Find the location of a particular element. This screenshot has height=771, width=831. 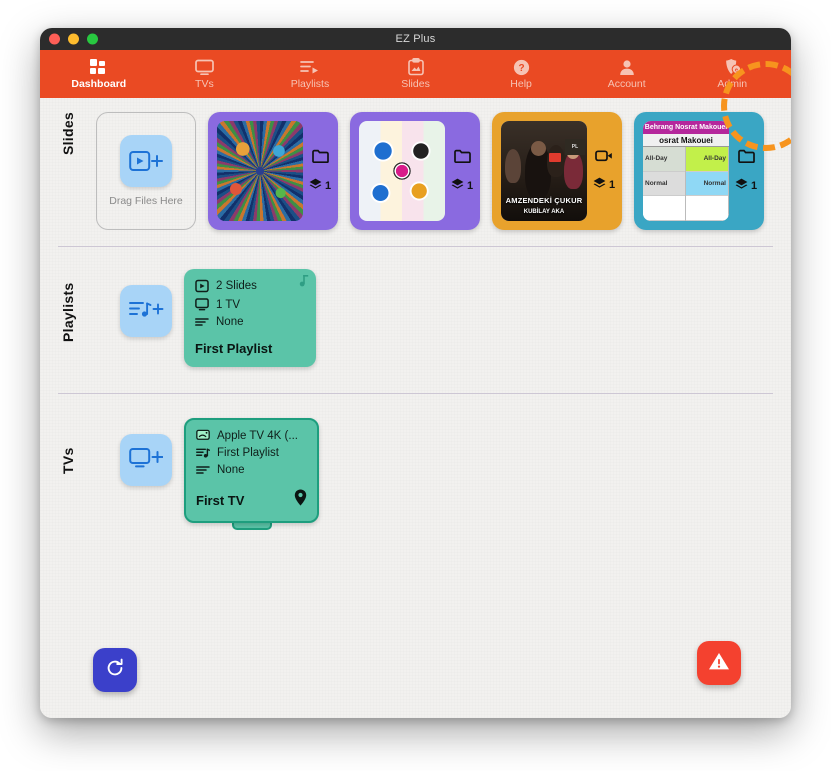

music-note-icon is located at coordinates (304, 283).